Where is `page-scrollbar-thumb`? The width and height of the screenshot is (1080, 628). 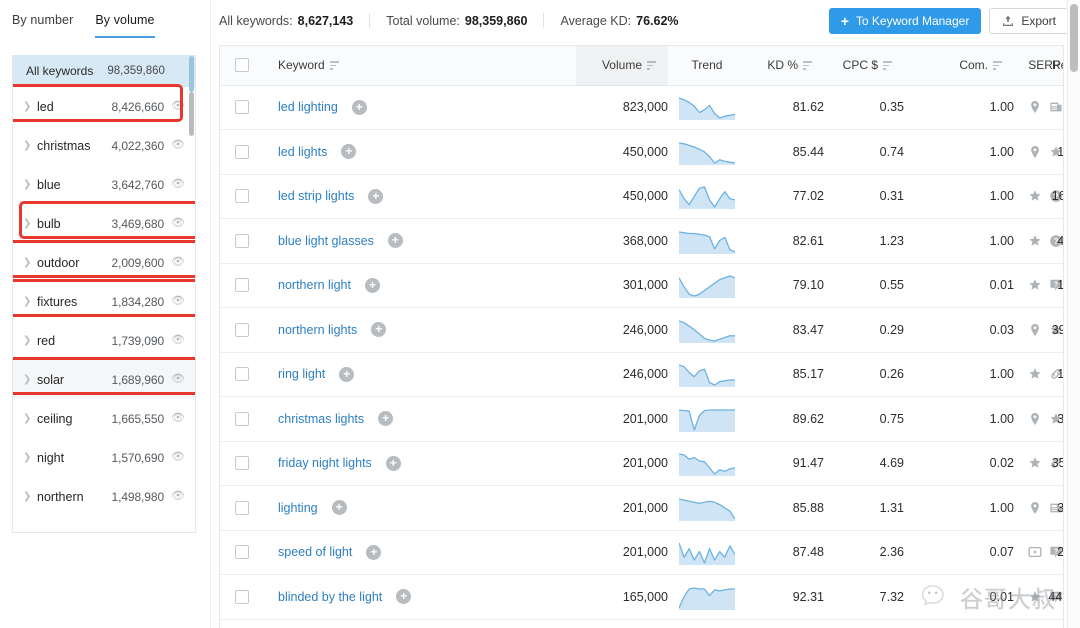
page-scrollbar-thumb is located at coordinates (1074, 38).